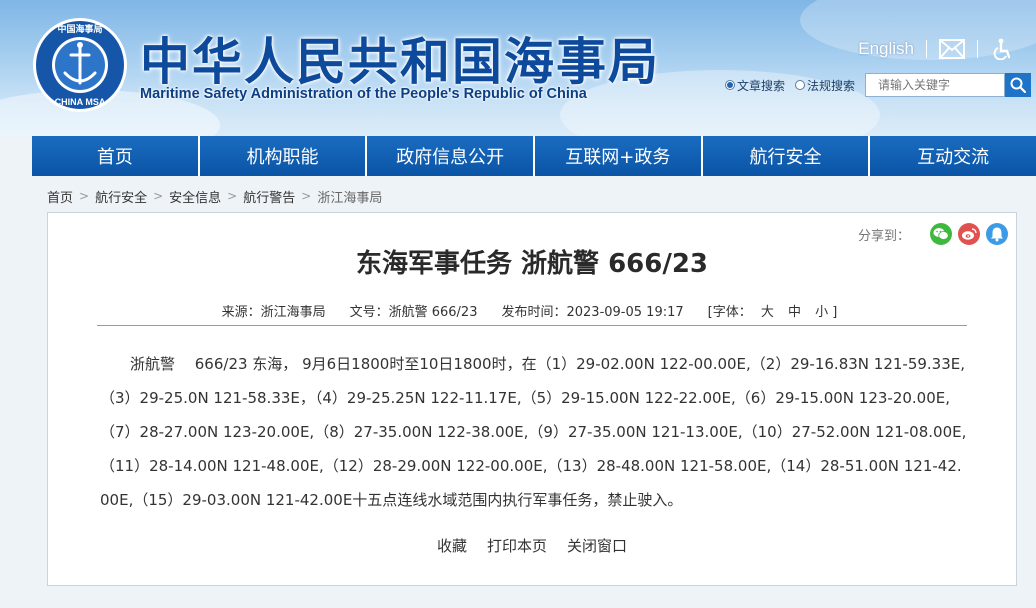 Image resolution: width=1036 pixels, height=608 pixels. What do you see at coordinates (953, 156) in the screenshot?
I see `nav-item-interaction: 互动交流` at bounding box center [953, 156].